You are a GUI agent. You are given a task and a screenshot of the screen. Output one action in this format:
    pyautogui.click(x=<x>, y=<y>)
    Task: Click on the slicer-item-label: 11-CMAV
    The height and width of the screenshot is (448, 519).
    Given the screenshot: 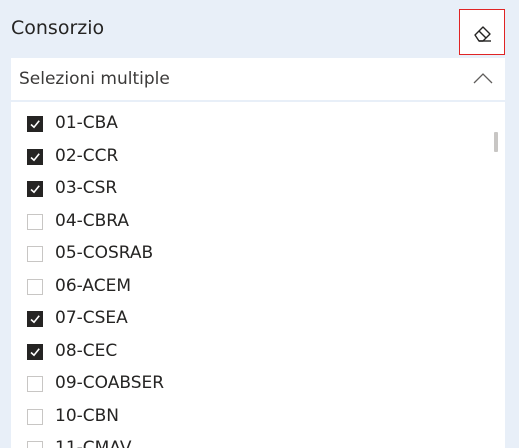 What is the action you would take?
    pyautogui.click(x=93, y=443)
    